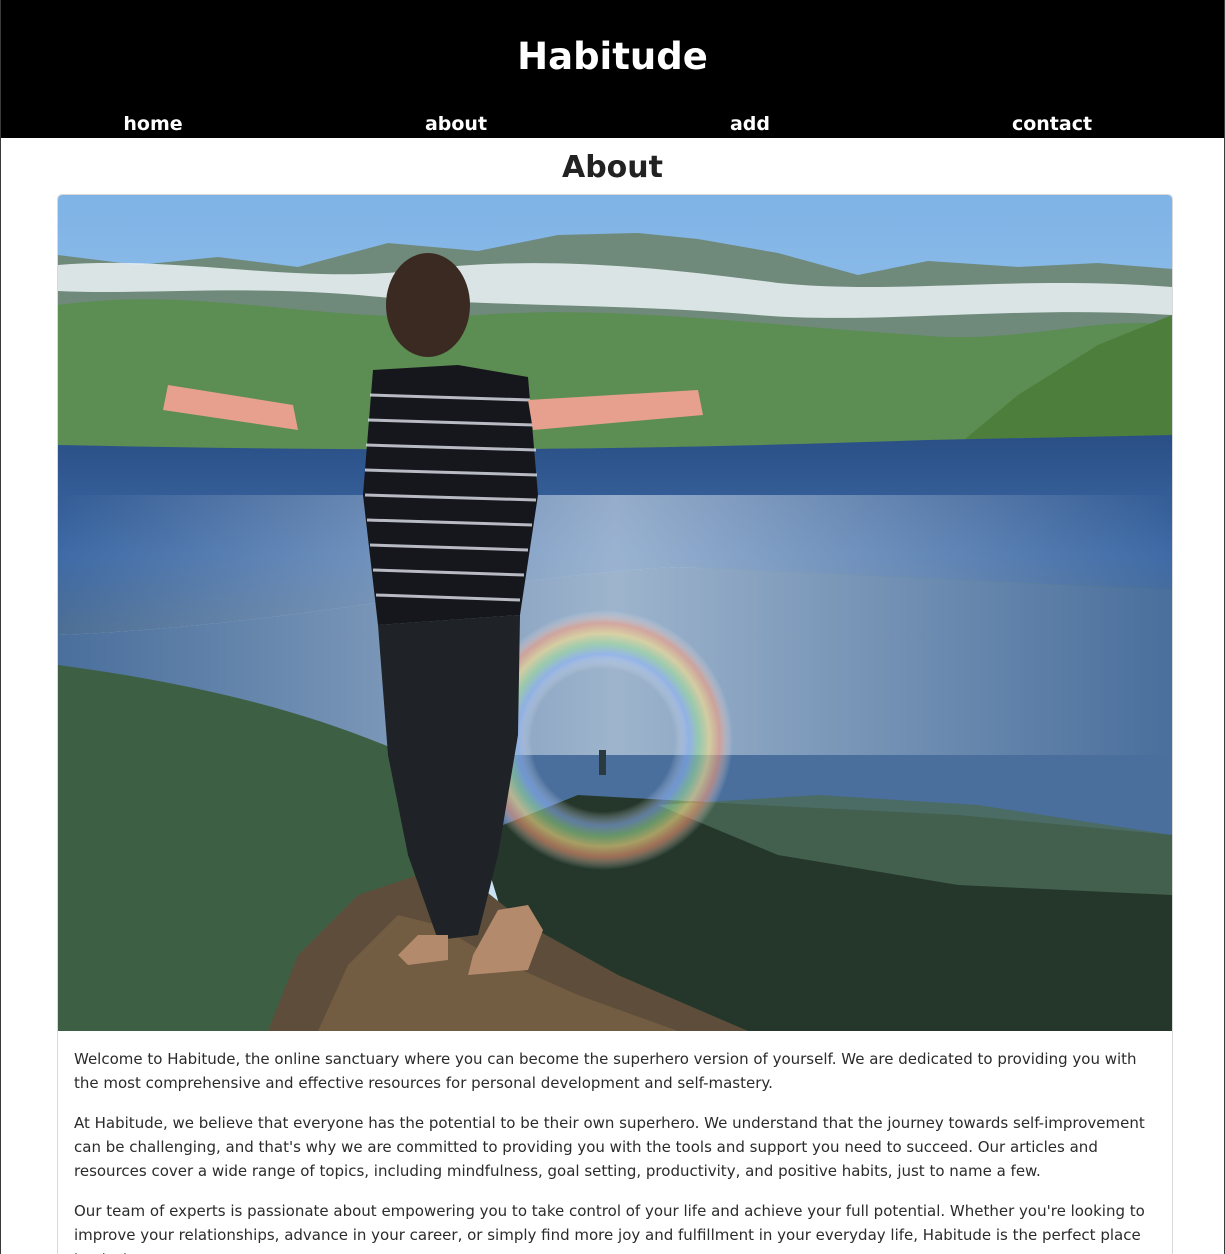 Image resolution: width=1225 pixels, height=1254 pixels. Describe the element at coordinates (1052, 124) in the screenshot. I see `nav-link-contact: contact` at that location.